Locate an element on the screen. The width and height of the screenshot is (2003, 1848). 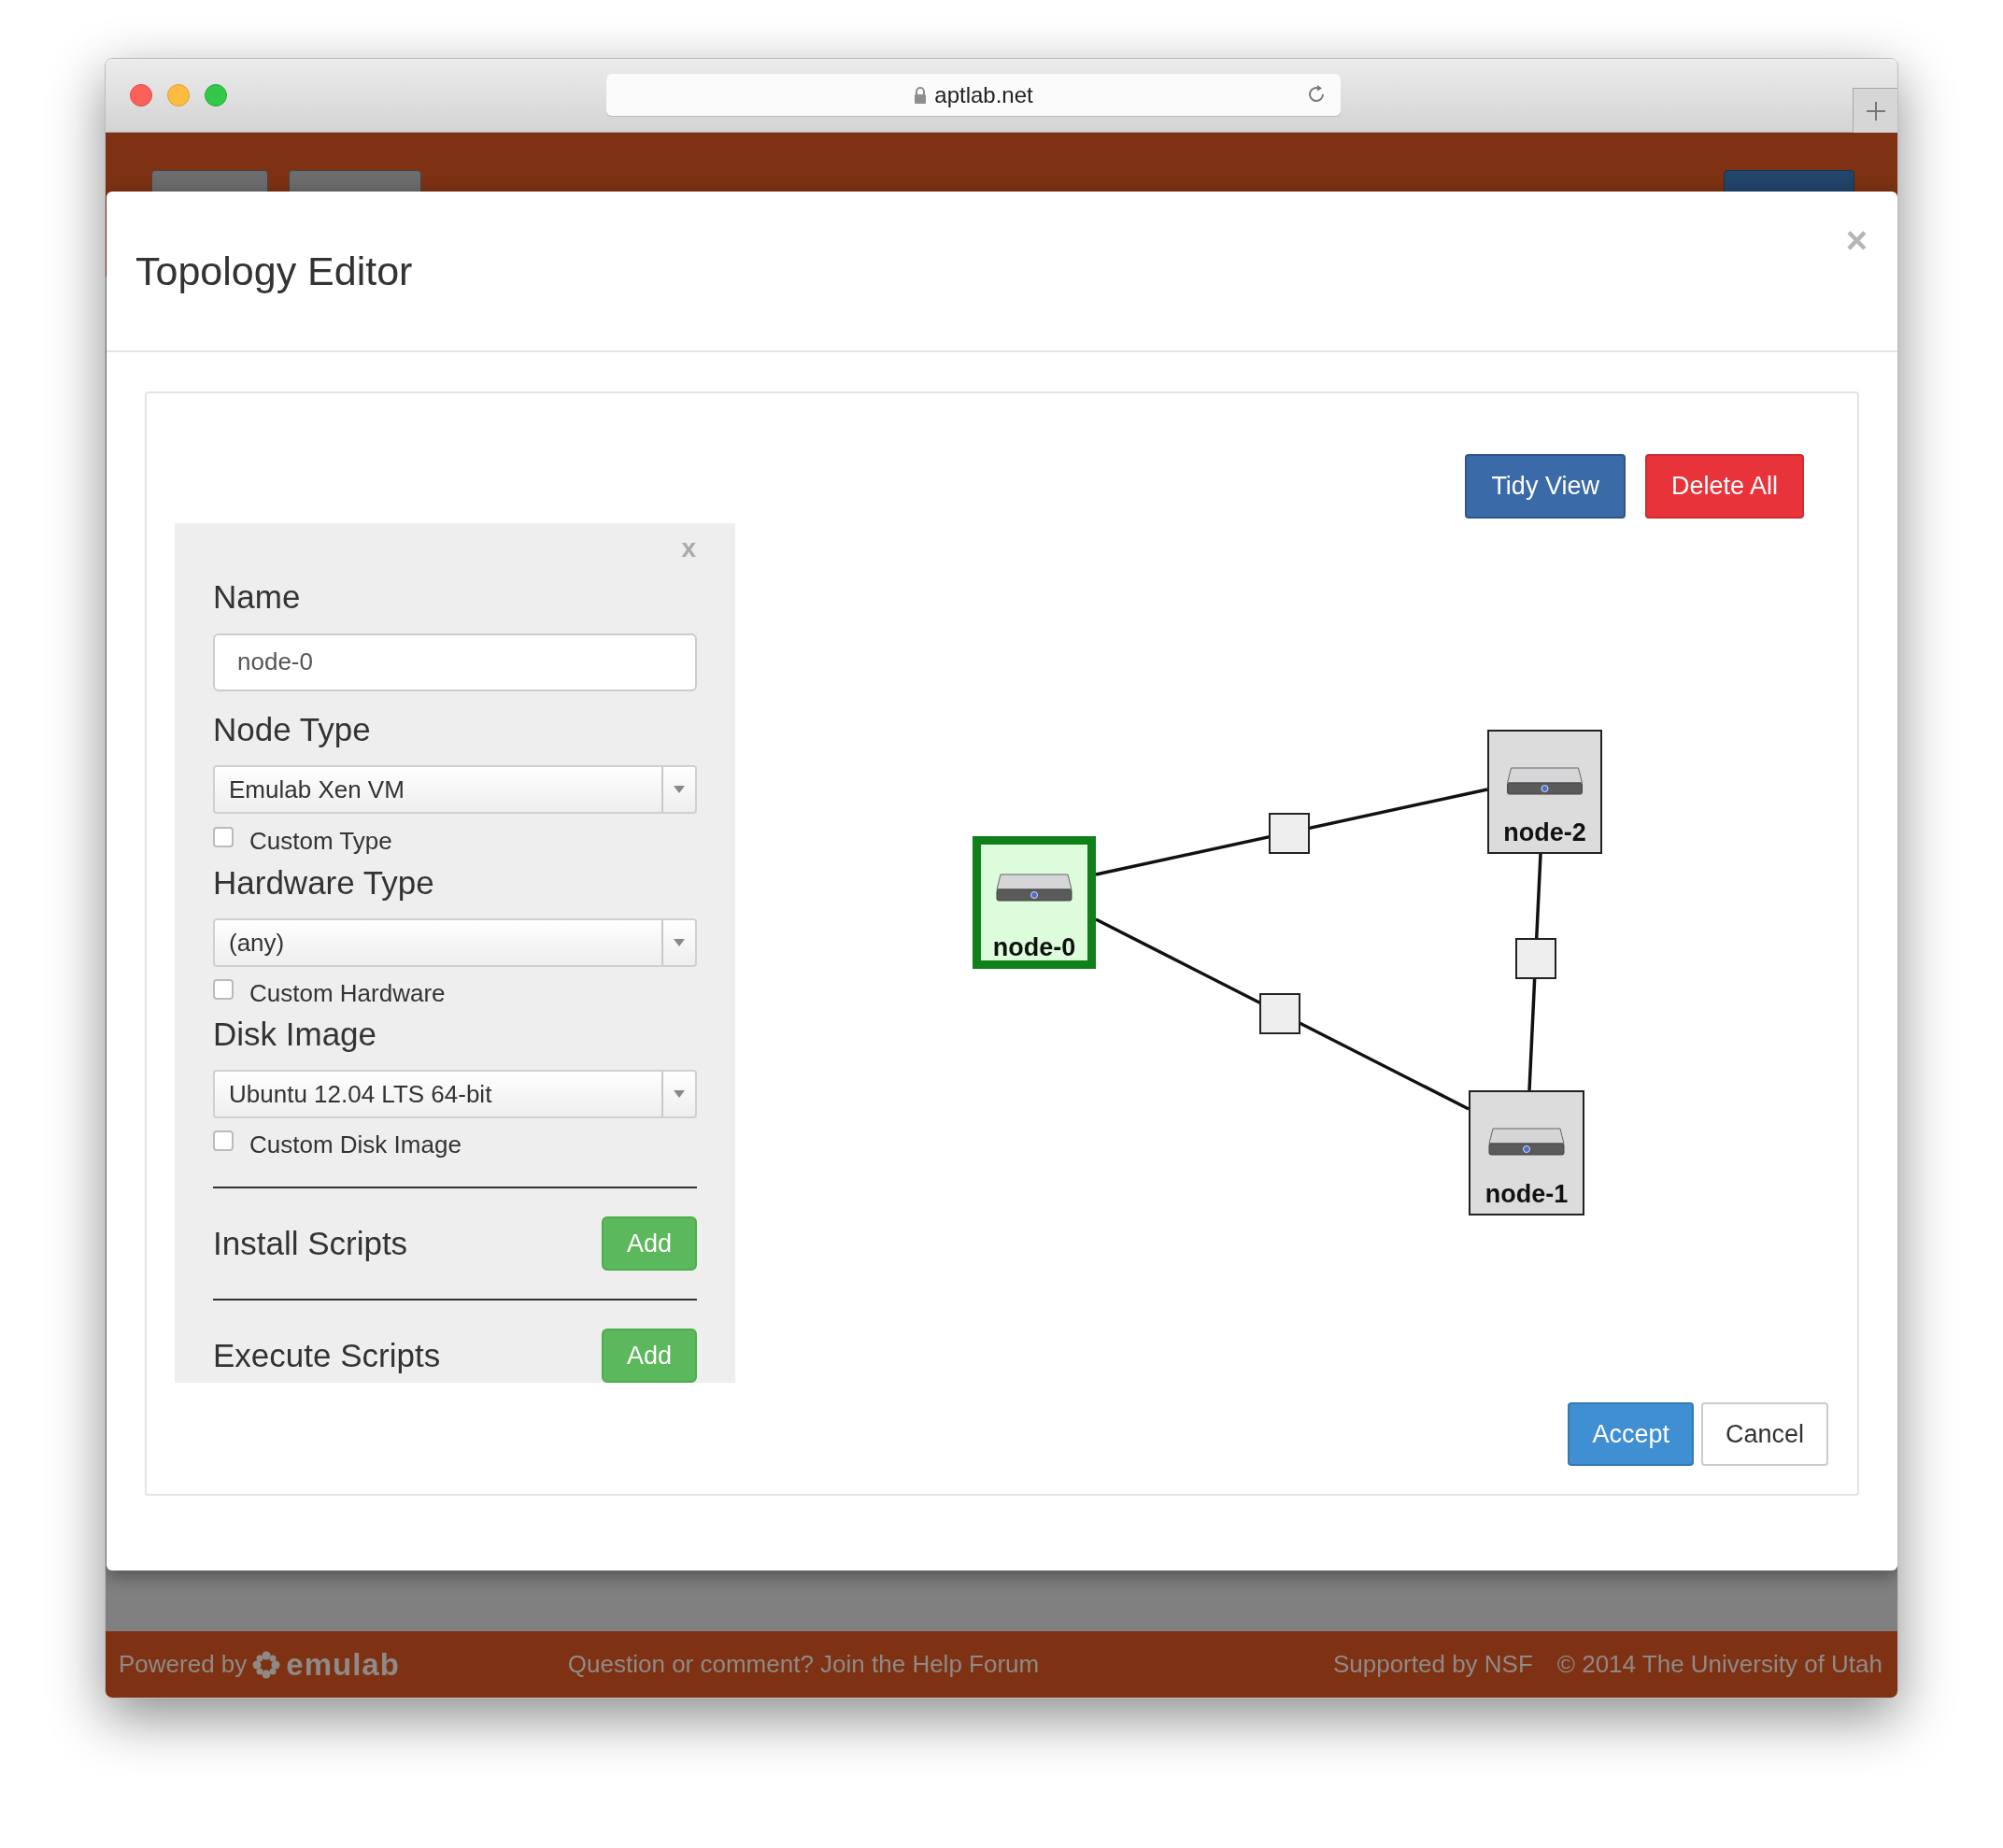
field-label: Node Type is located at coordinates (293, 729).